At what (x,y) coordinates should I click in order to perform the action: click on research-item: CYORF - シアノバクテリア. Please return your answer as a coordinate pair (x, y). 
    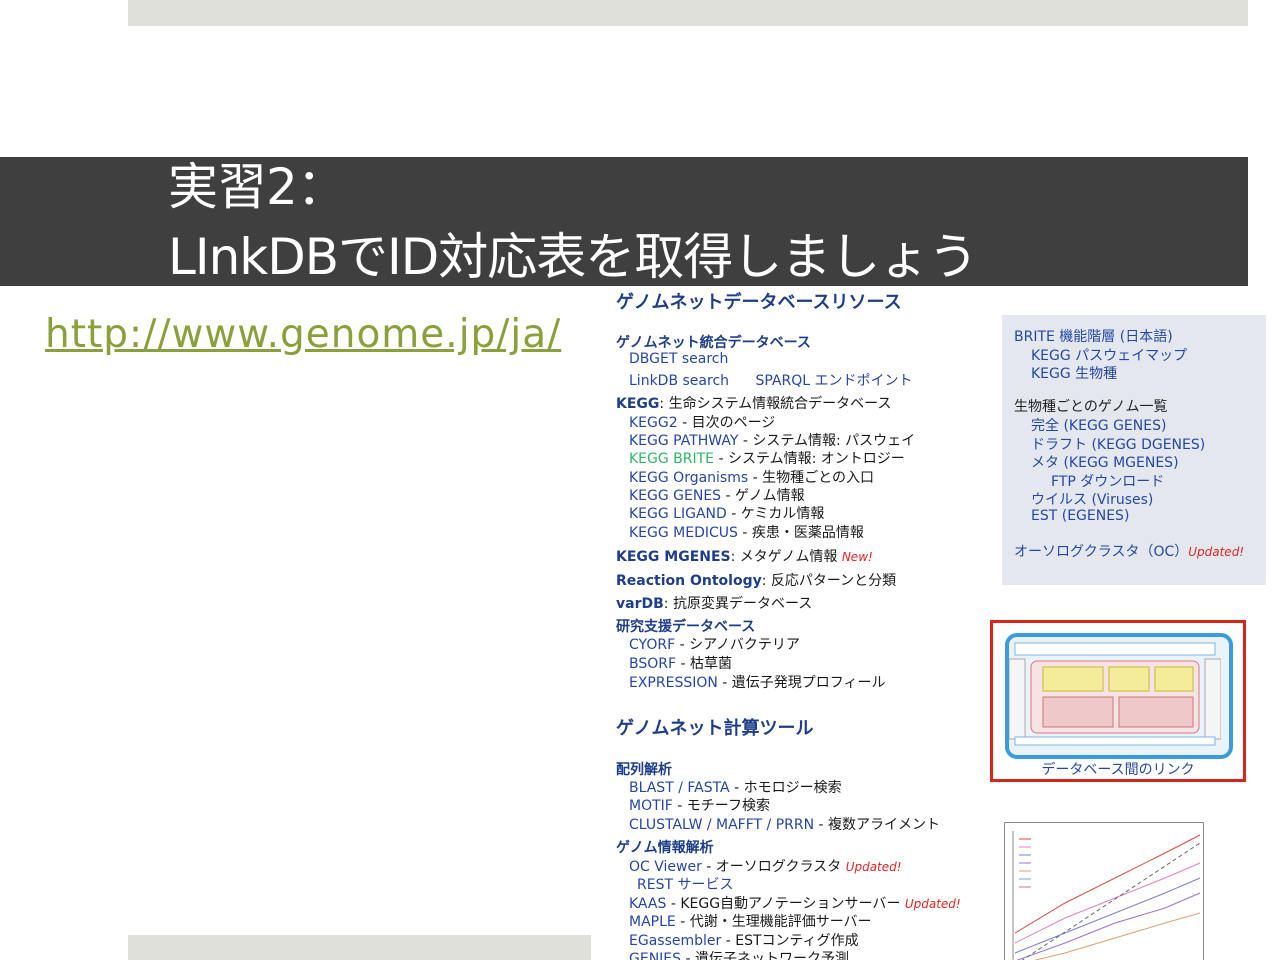
    Looking at the image, I should click on (714, 644).